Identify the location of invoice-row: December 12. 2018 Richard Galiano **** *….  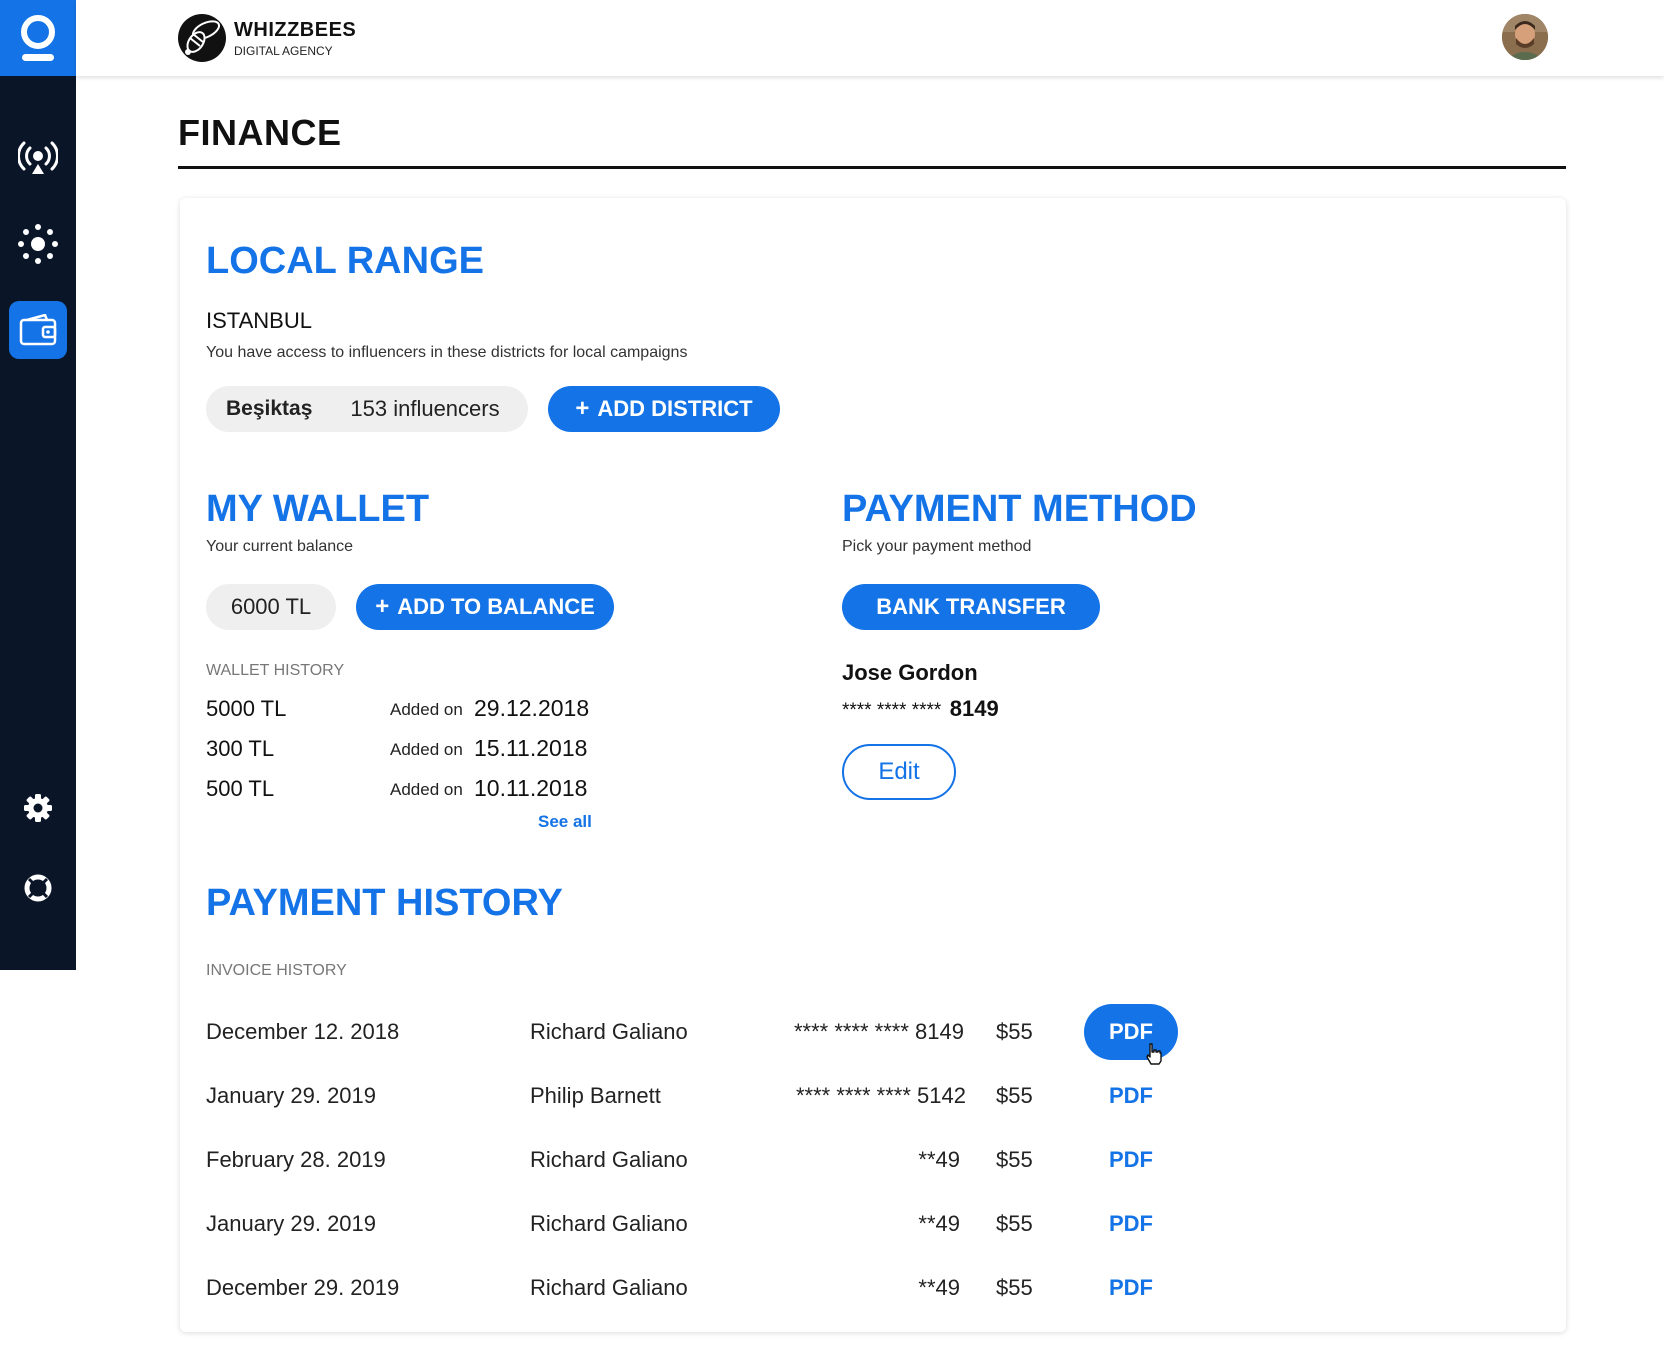
(706, 1033).